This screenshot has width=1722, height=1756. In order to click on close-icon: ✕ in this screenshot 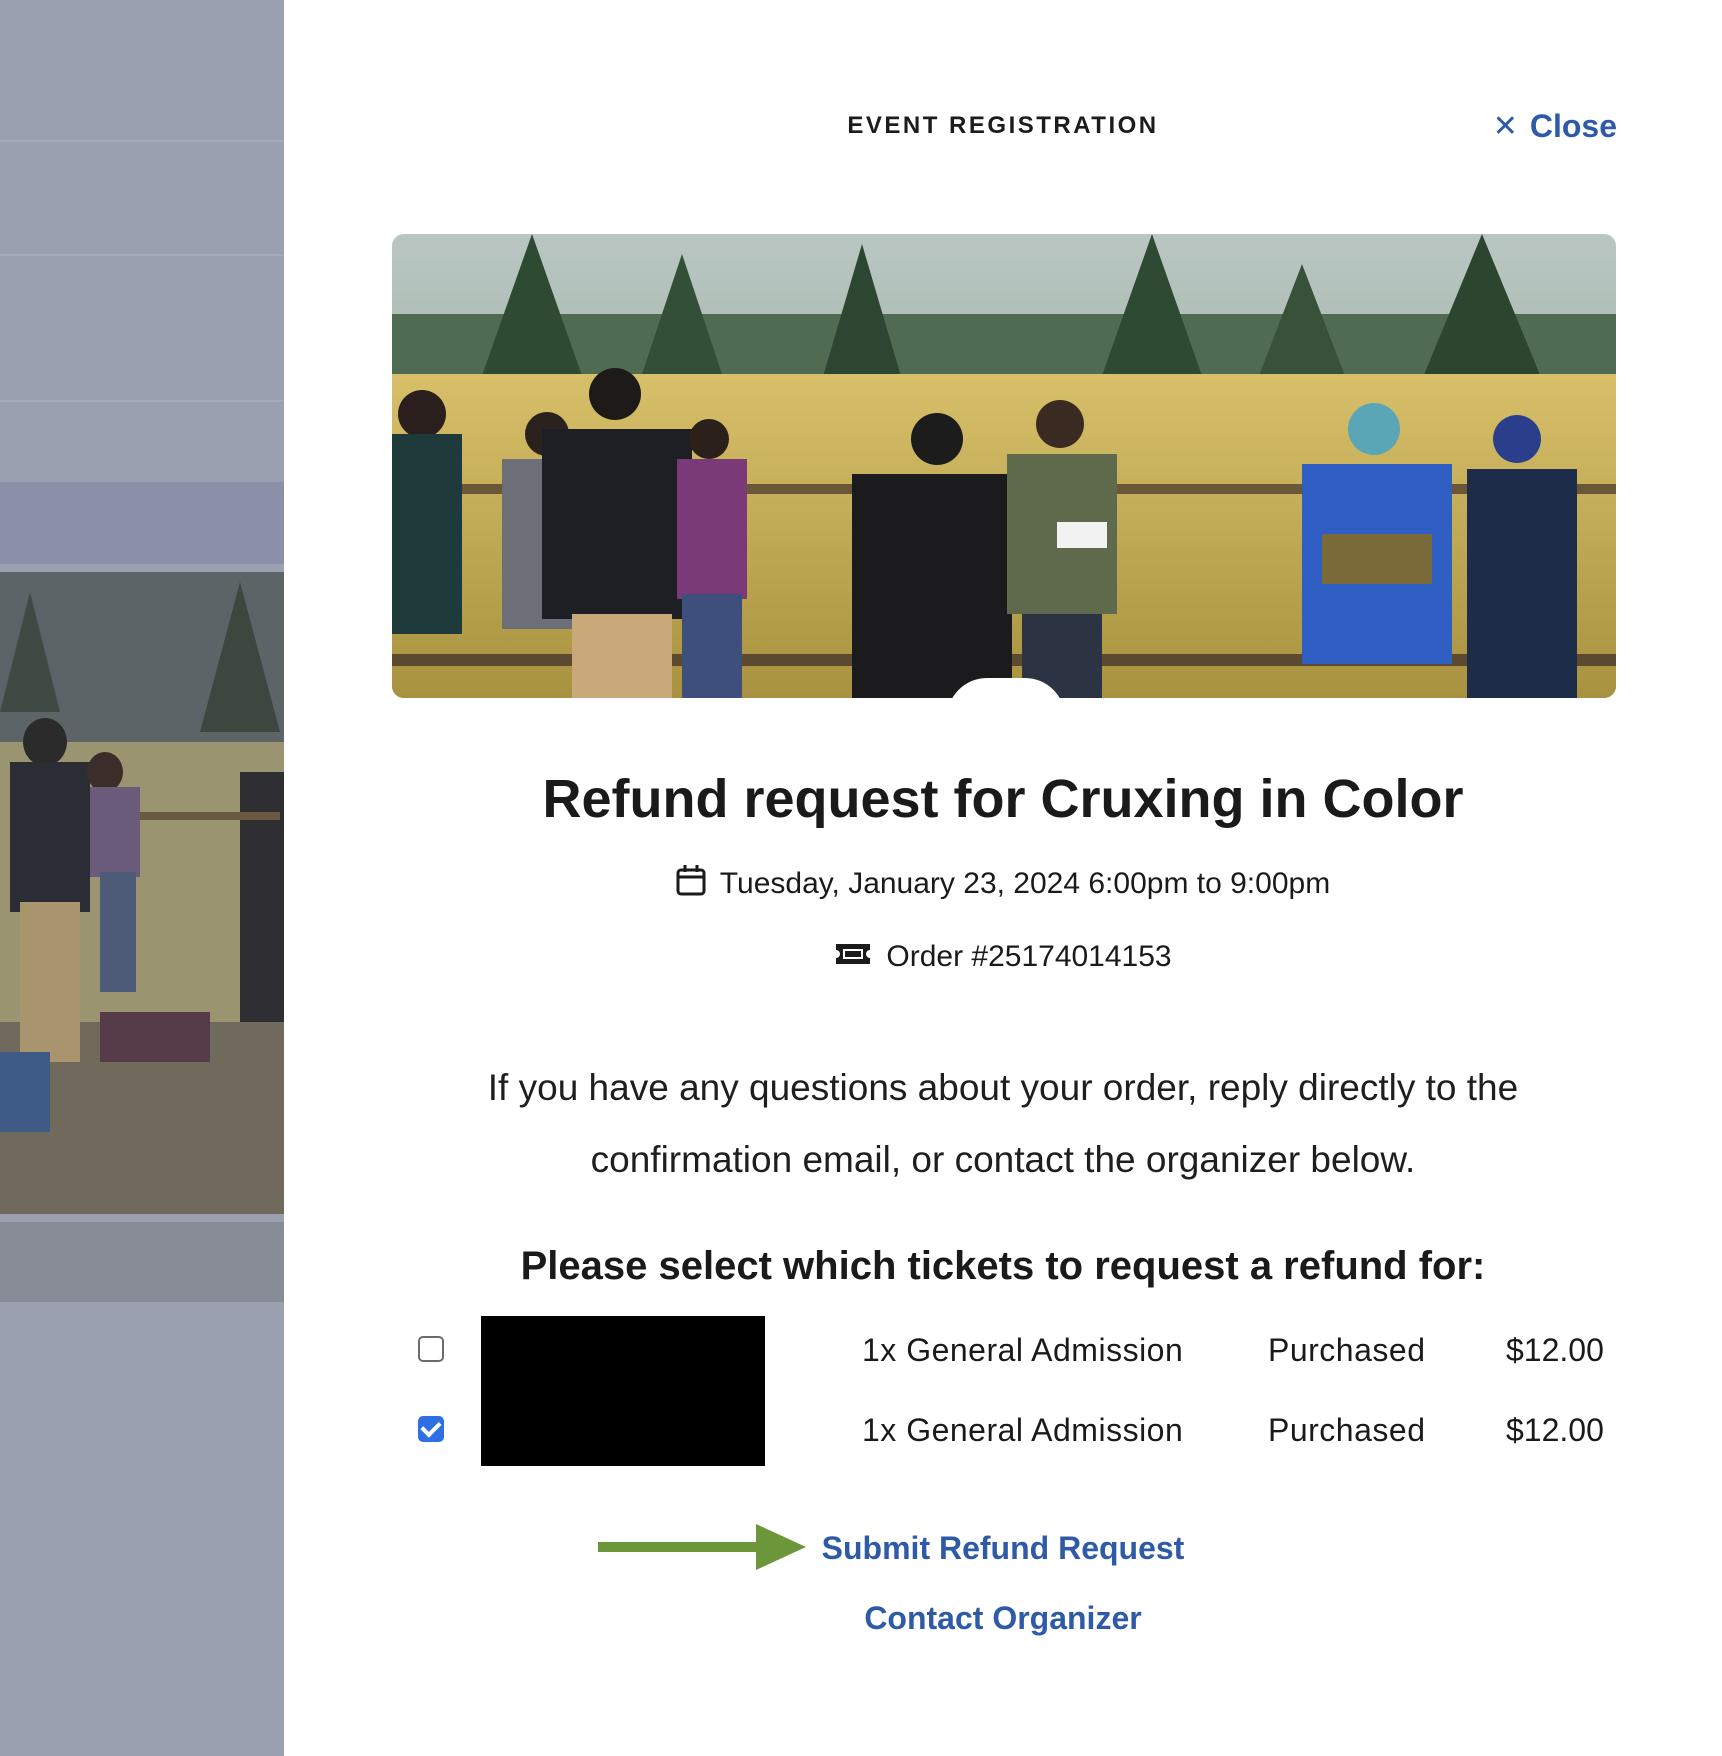, I will do `click(1505, 126)`.